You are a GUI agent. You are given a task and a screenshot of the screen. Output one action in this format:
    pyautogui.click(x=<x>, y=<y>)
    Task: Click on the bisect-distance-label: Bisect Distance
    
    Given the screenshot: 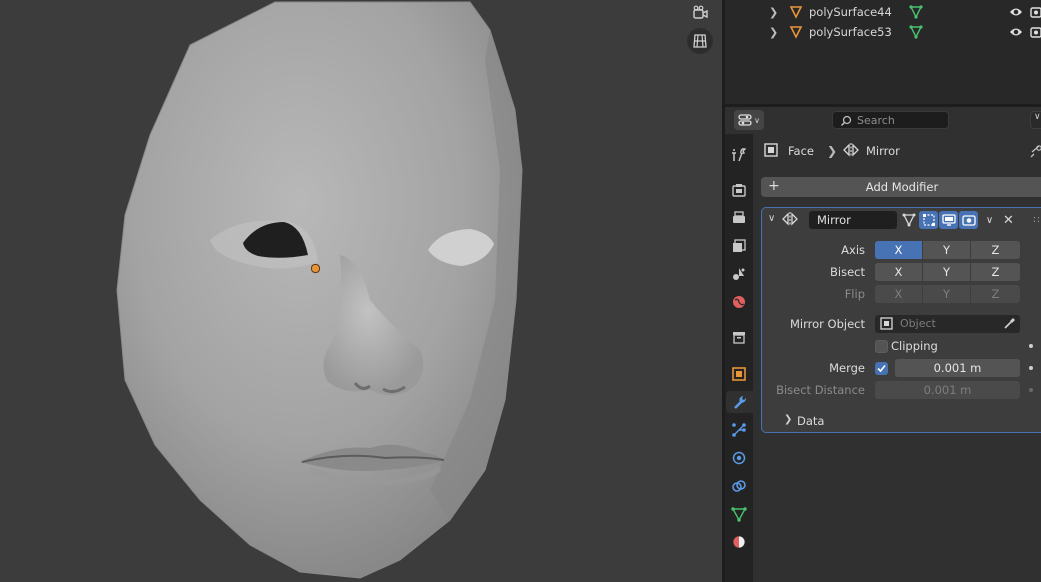 What is the action you would take?
    pyautogui.click(x=820, y=390)
    